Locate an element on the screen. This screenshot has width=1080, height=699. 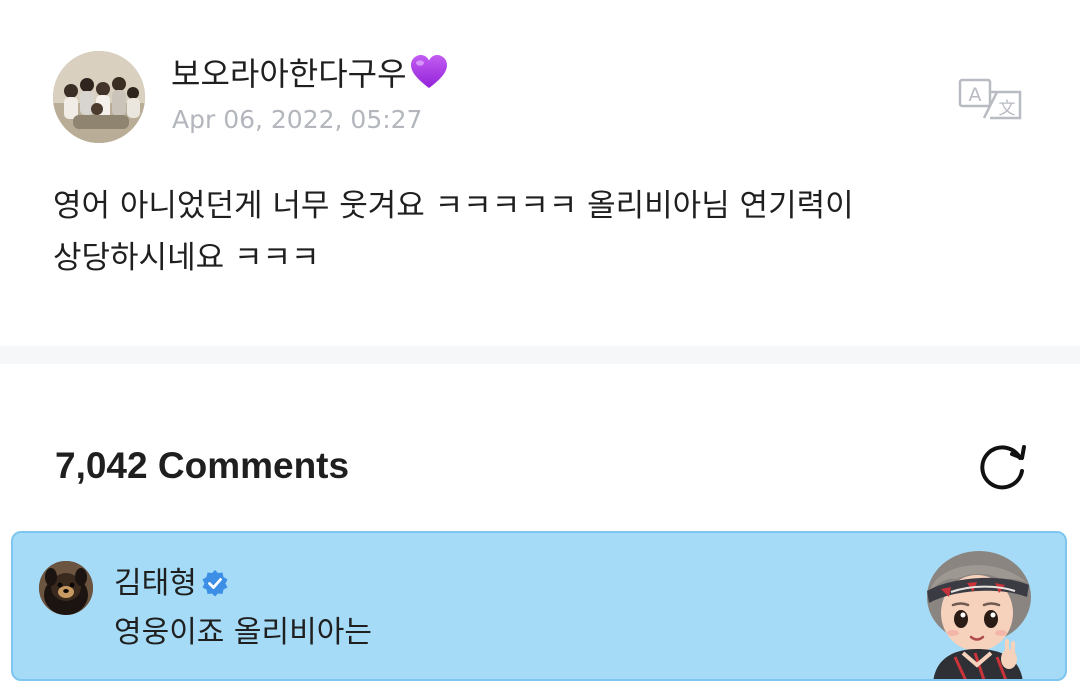
verified-badge-icon is located at coordinates (215, 583).